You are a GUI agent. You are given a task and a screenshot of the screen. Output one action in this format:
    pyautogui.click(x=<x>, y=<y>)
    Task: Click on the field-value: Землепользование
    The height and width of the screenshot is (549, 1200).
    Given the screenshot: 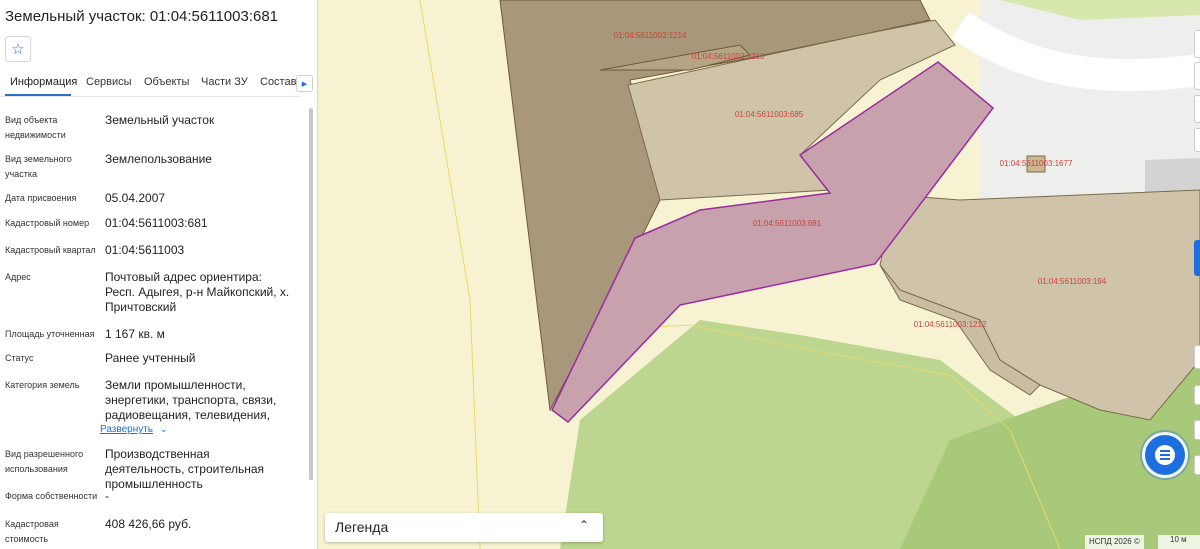 What is the action you would take?
    pyautogui.click(x=158, y=159)
    